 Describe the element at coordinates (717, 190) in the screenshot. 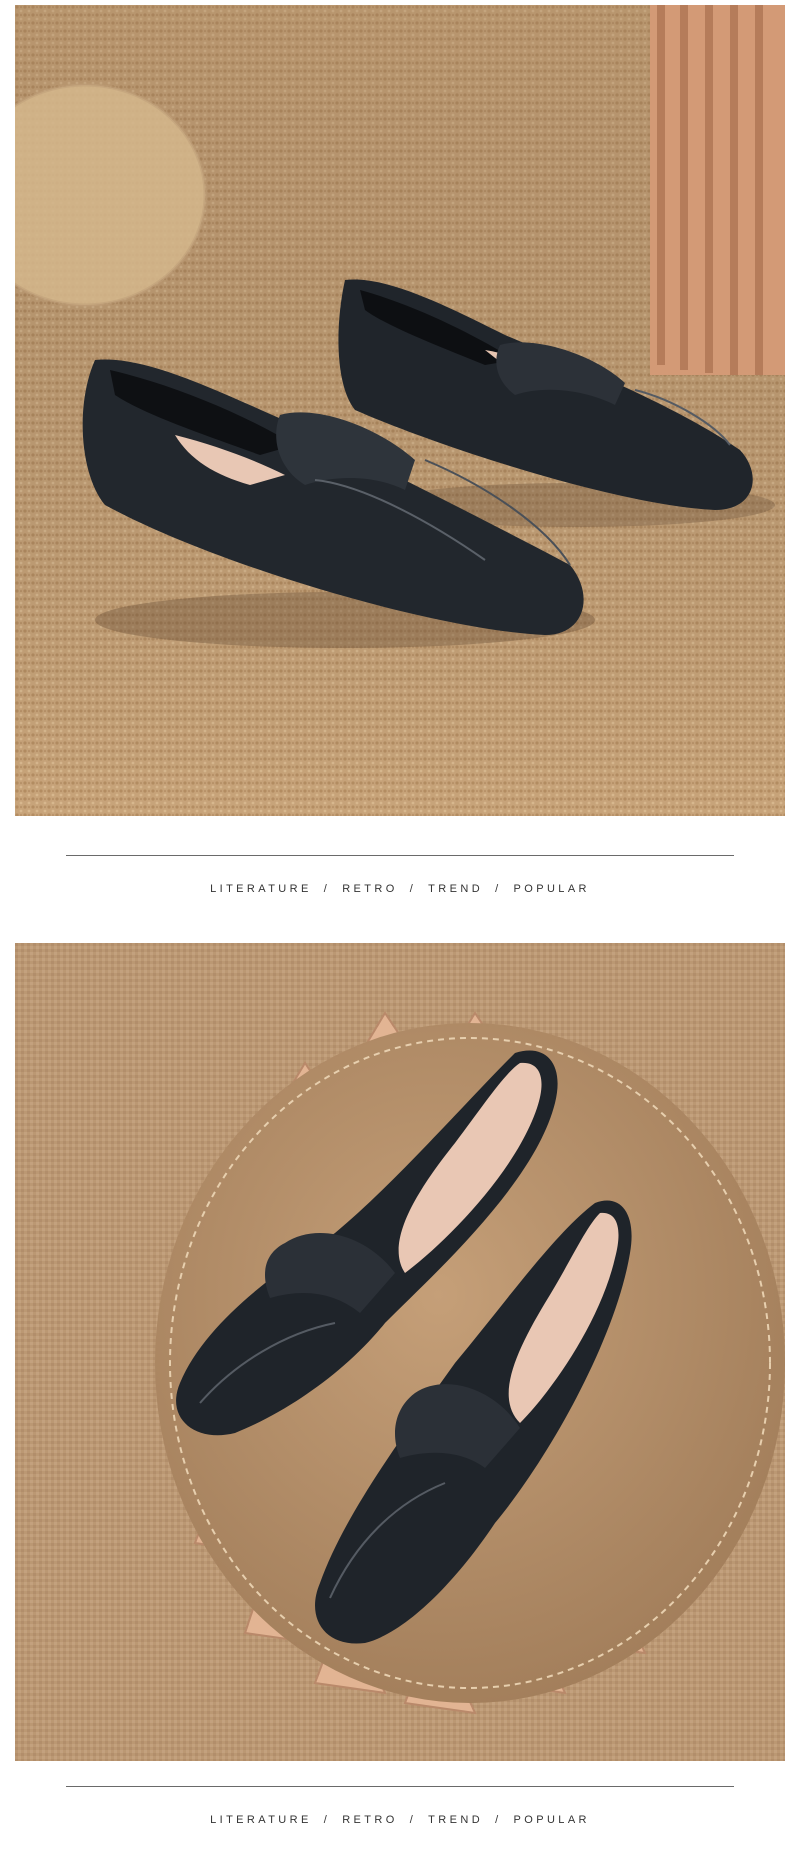

I see `fluted-stool` at that location.